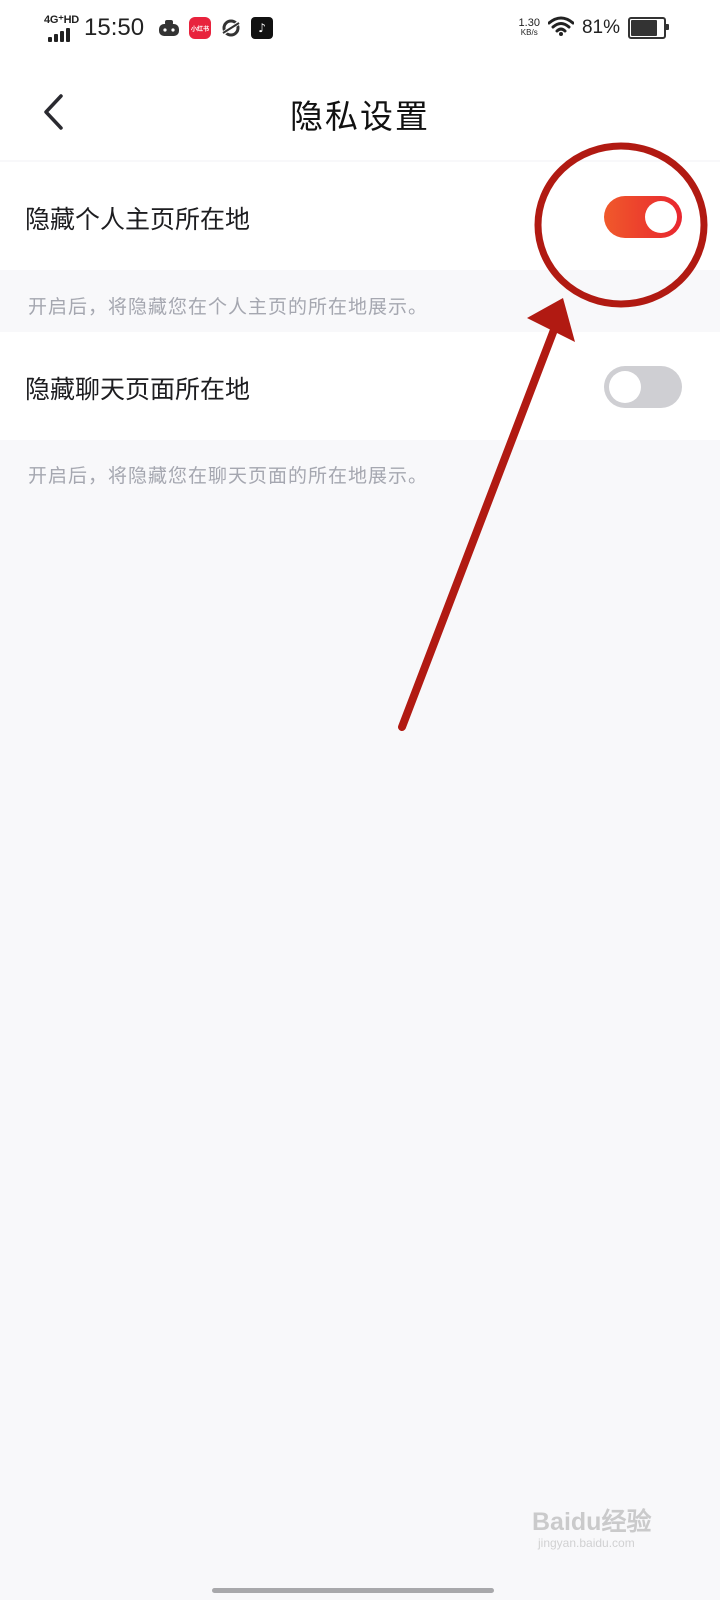  What do you see at coordinates (200, 28) in the screenshot?
I see `xiaohongshu-app-icon: 小红书` at bounding box center [200, 28].